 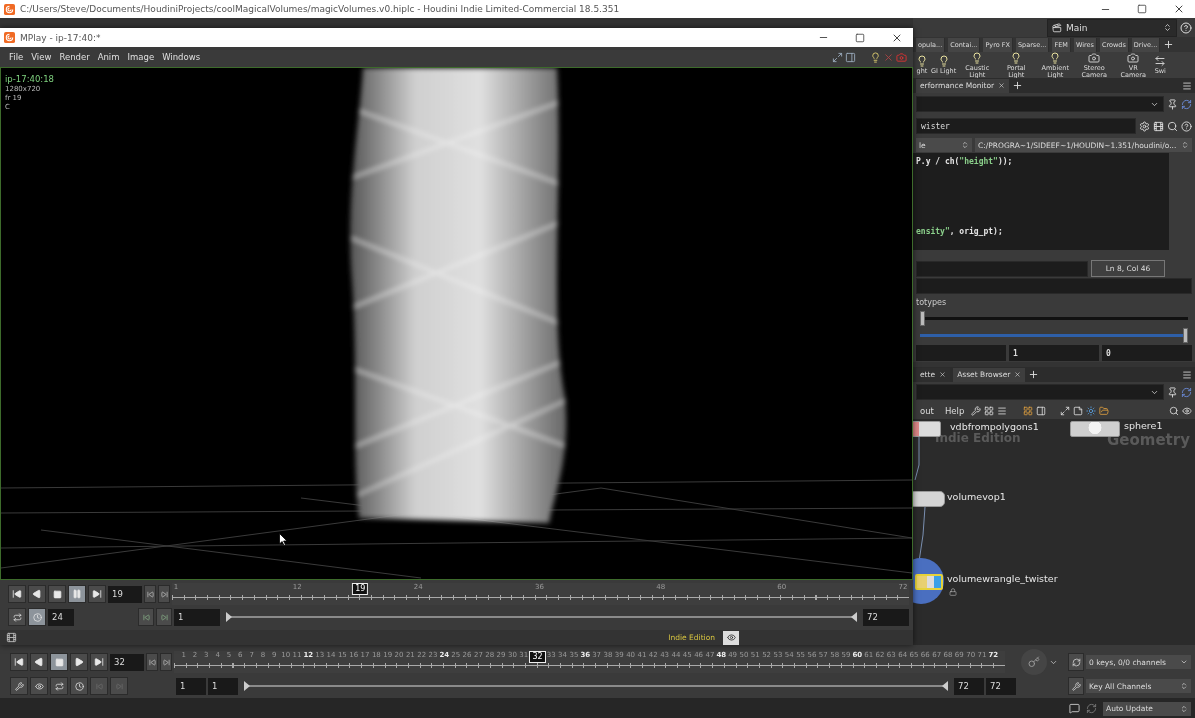 What do you see at coordinates (181, 57) in the screenshot?
I see `menu-item: Windows` at bounding box center [181, 57].